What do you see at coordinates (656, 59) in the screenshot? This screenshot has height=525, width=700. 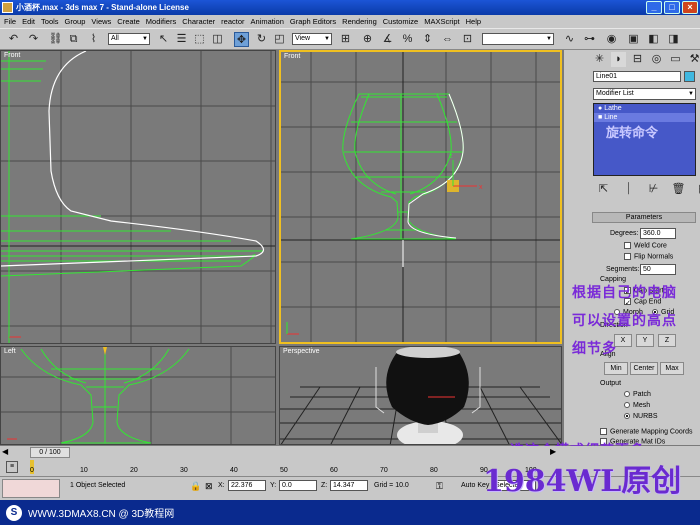 I see `motion-tab-icon: ◎` at bounding box center [656, 59].